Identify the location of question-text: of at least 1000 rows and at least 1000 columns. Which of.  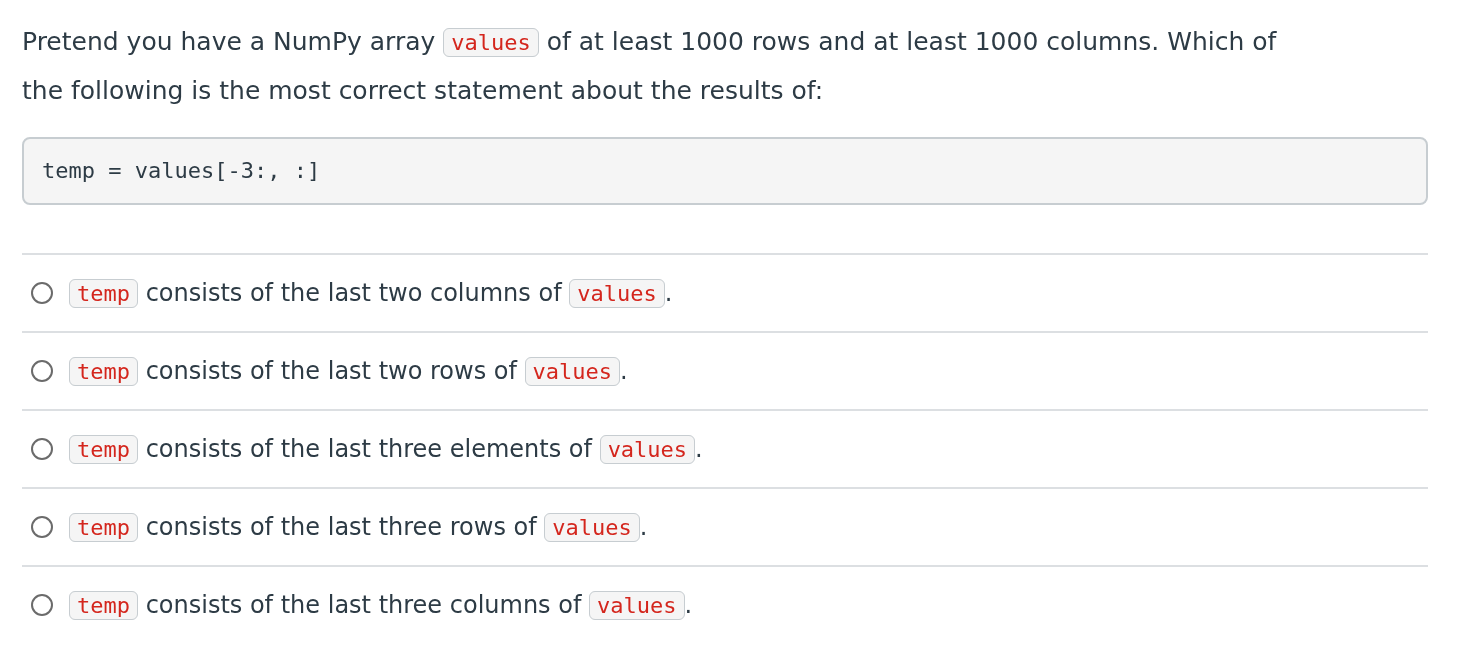
(911, 41).